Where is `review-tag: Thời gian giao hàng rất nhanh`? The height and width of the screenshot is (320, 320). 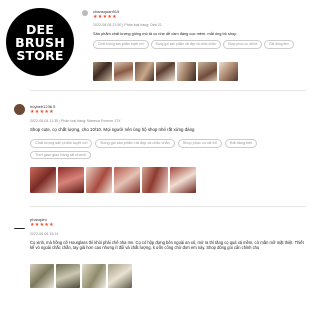 review-tag: Thời gian giao hàng rất nhanh is located at coordinates (60, 155).